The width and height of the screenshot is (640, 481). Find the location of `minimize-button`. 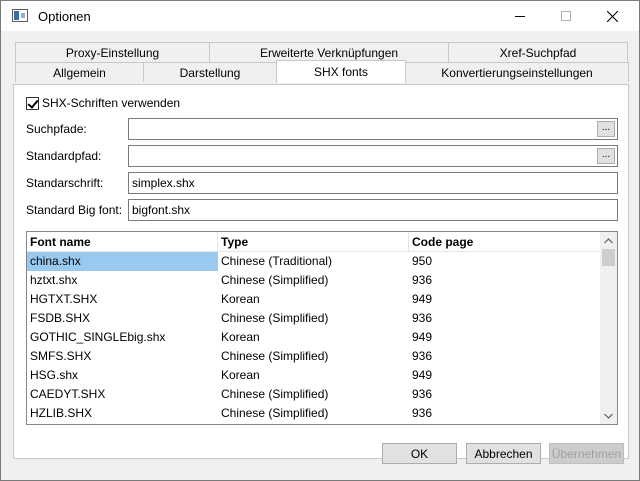

minimize-button is located at coordinates (520, 16).